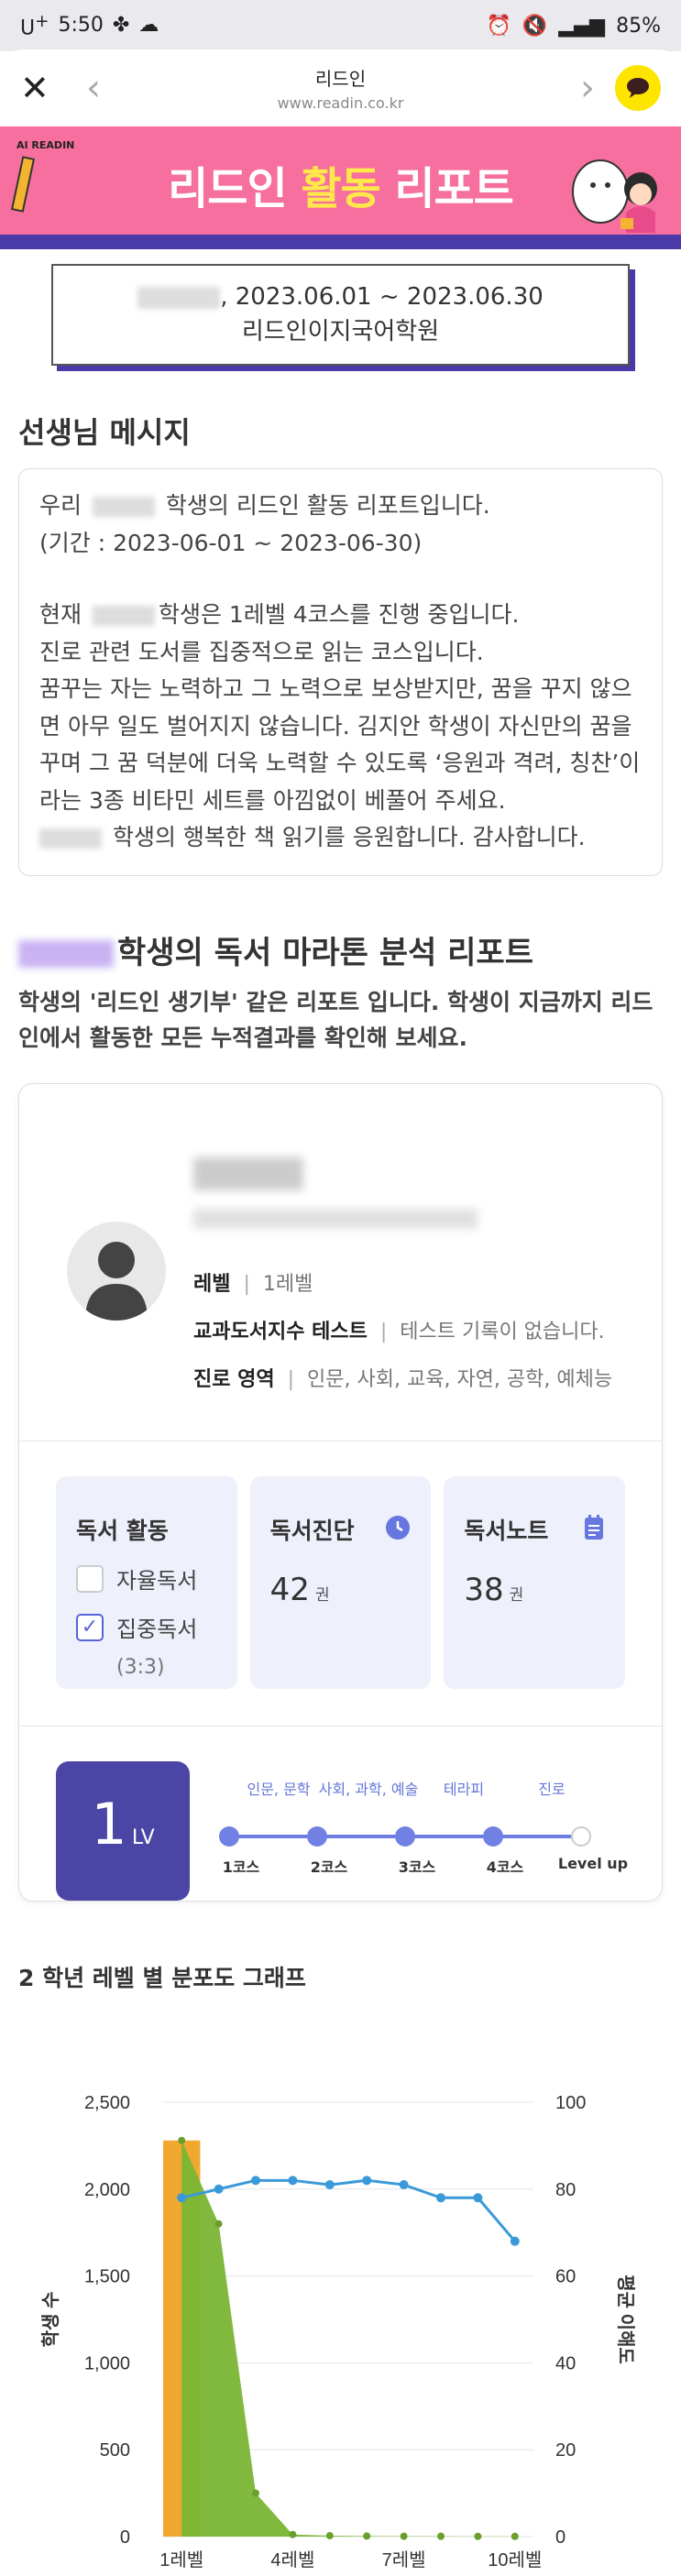 This screenshot has width=681, height=2576. Describe the element at coordinates (398, 1529) in the screenshot. I see `clock-icon` at that location.